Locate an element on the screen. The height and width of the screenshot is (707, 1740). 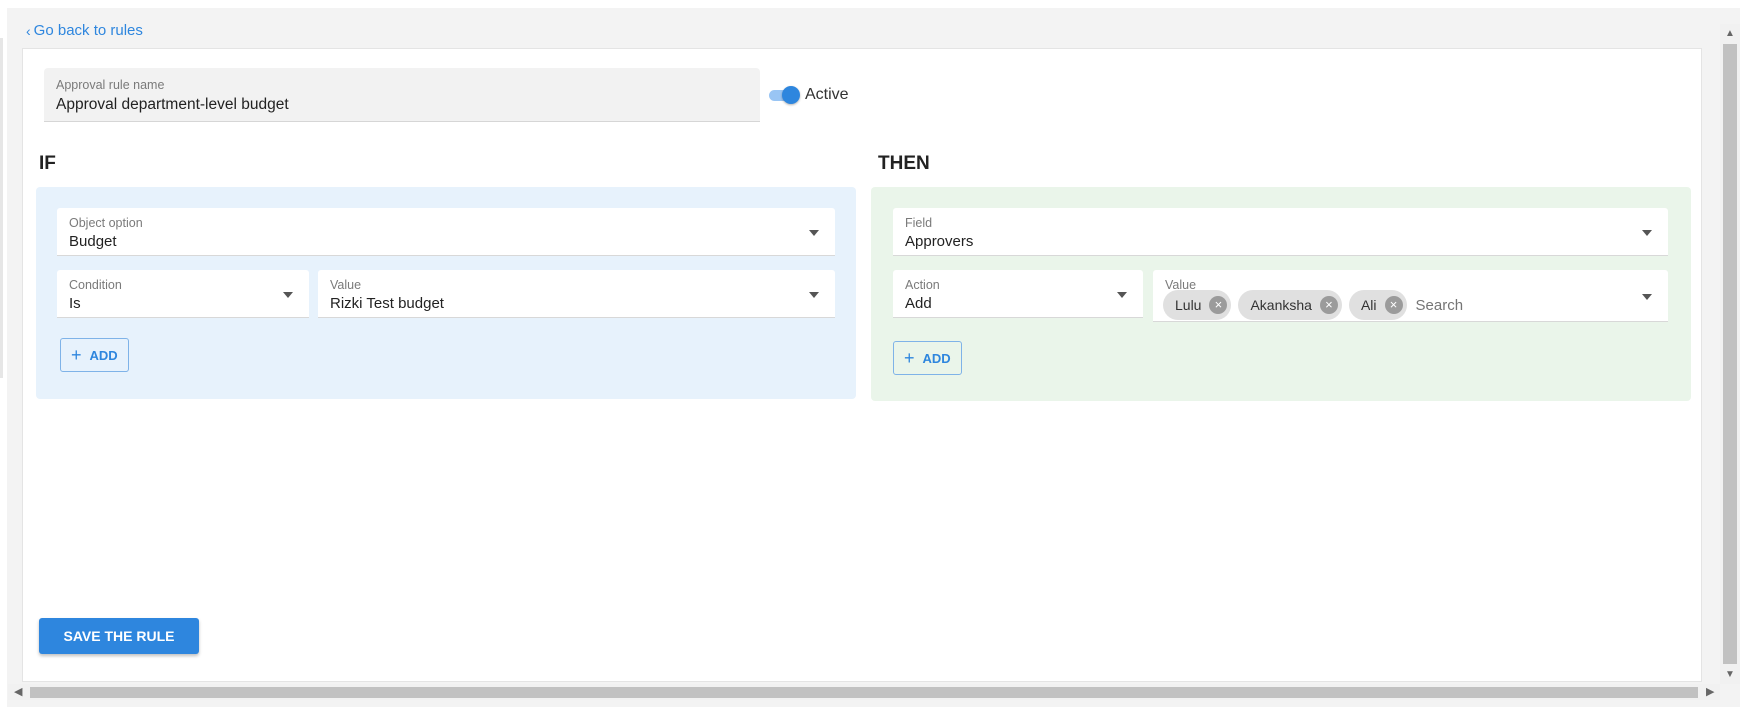
then-add-button: + ADD is located at coordinates (927, 358).